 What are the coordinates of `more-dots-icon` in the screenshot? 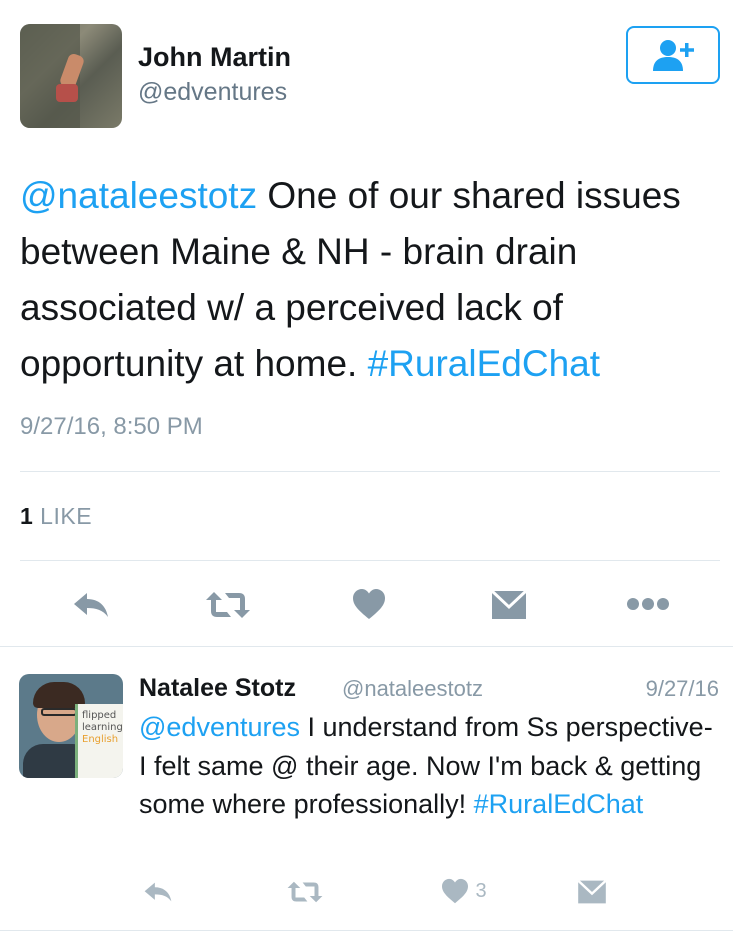 It's located at (648, 604).